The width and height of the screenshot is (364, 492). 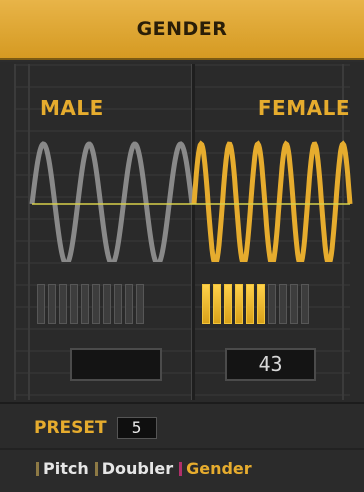 I want to click on plugin-title: GENDER, so click(x=182, y=29).